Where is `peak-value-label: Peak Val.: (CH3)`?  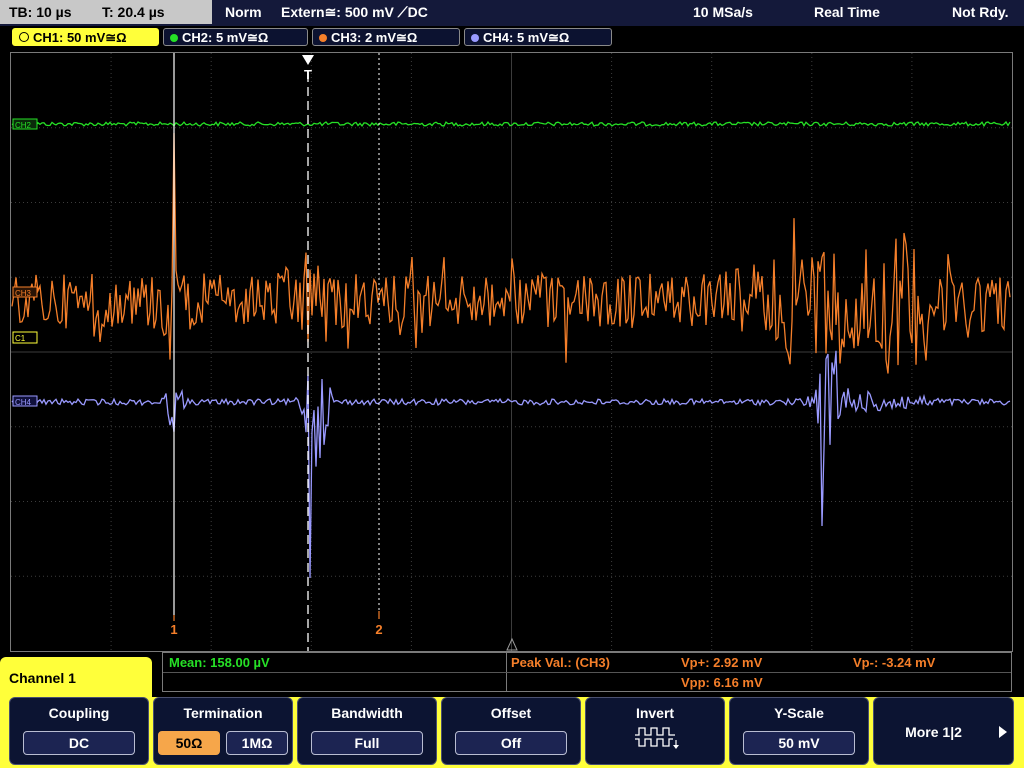 peak-value-label: Peak Val.: (CH3) is located at coordinates (560, 662).